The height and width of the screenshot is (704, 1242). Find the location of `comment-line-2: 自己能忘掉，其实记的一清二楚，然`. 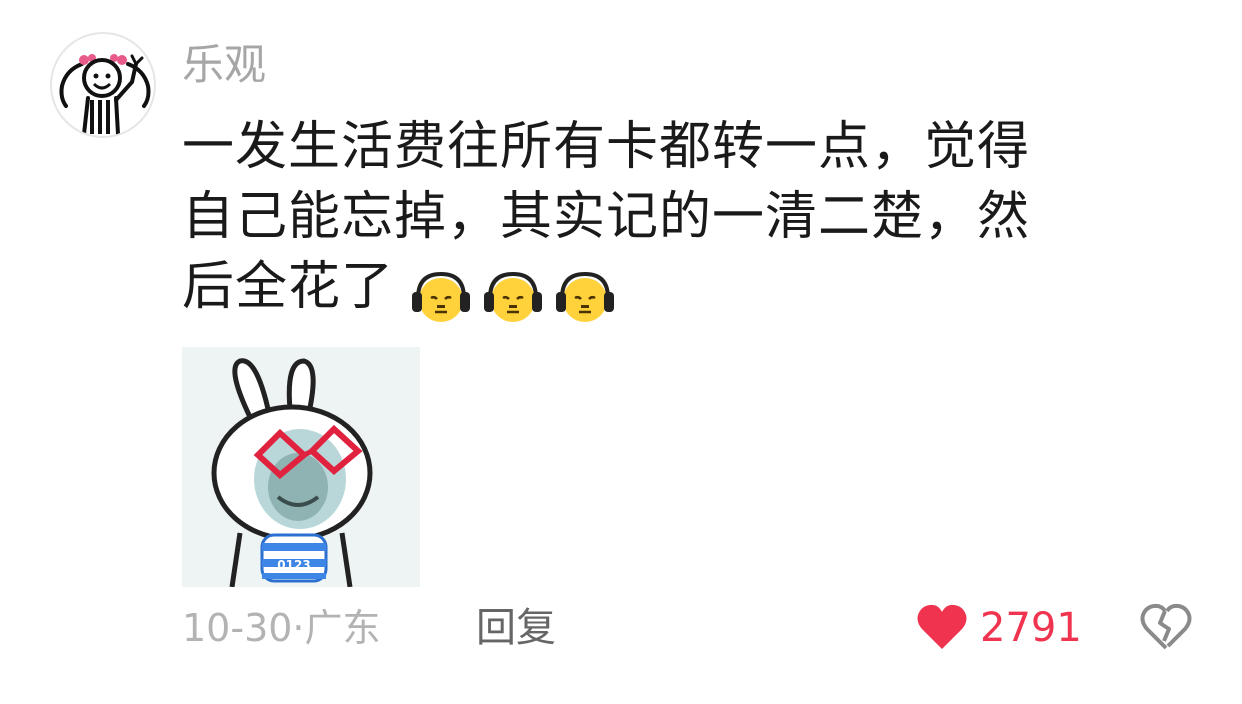

comment-line-2: 自己能忘掉，其实记的一清二楚，然 is located at coordinates (606, 217).